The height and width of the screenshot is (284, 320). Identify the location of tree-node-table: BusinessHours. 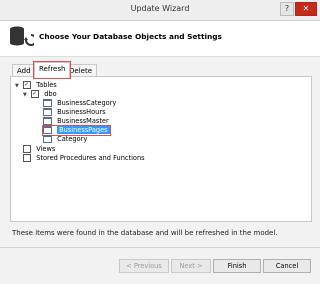
(74, 112).